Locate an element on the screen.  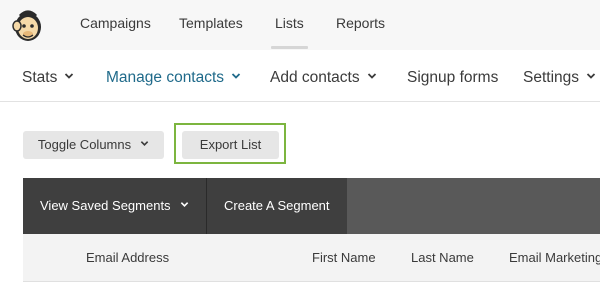
view-saved-segments-label: View Saved Segments is located at coordinates (105, 205).